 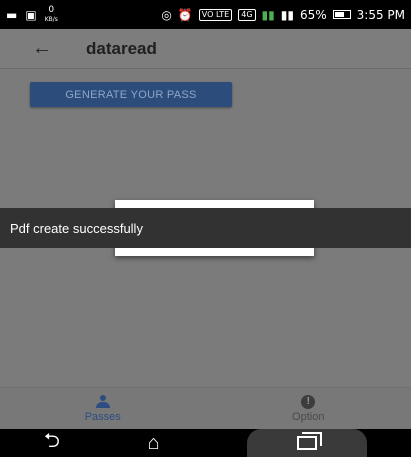 I want to click on network-4g-badge: 4G, so click(x=247, y=14).